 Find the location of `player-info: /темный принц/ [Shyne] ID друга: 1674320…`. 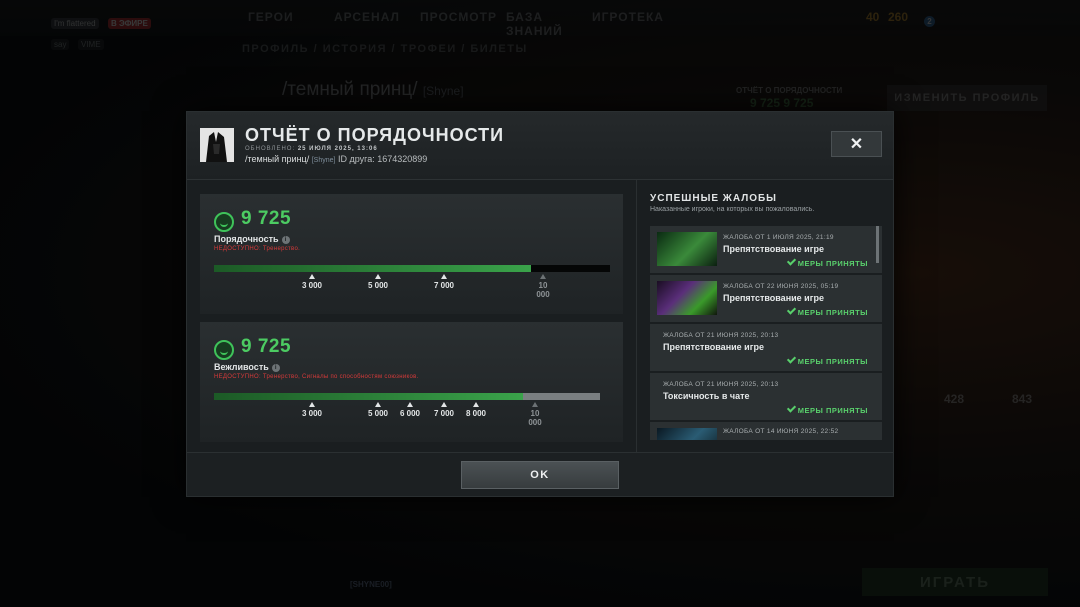

player-info: /темный принц/ [Shyne] ID друга: 1674320… is located at coordinates (336, 159).